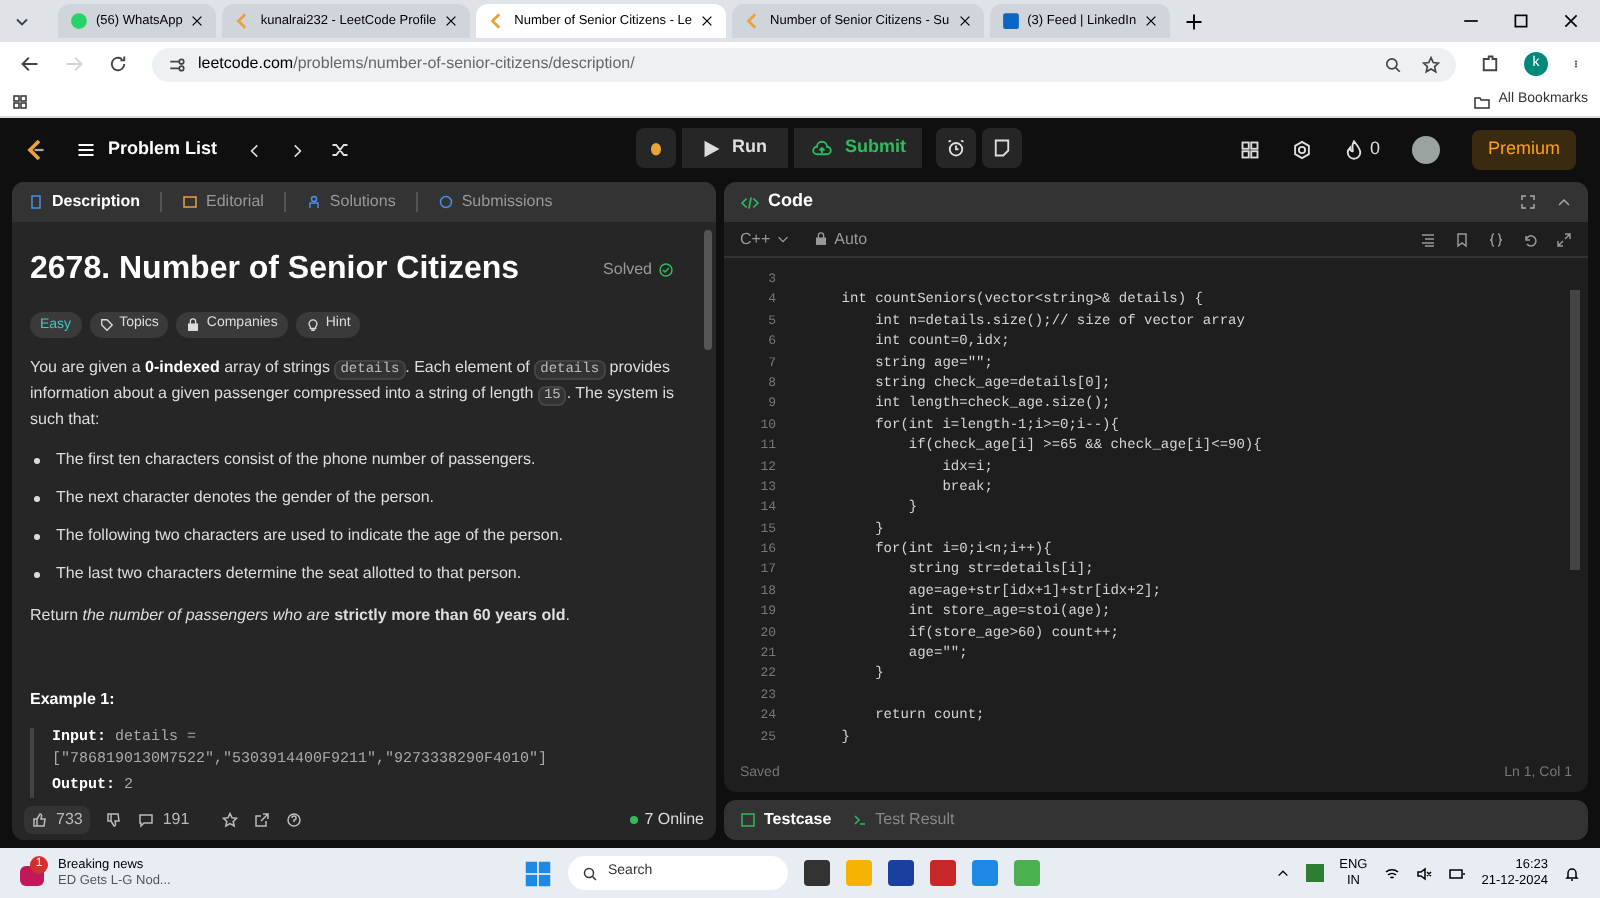 This screenshot has width=1600, height=898. I want to click on notes-button, so click(1002, 148).